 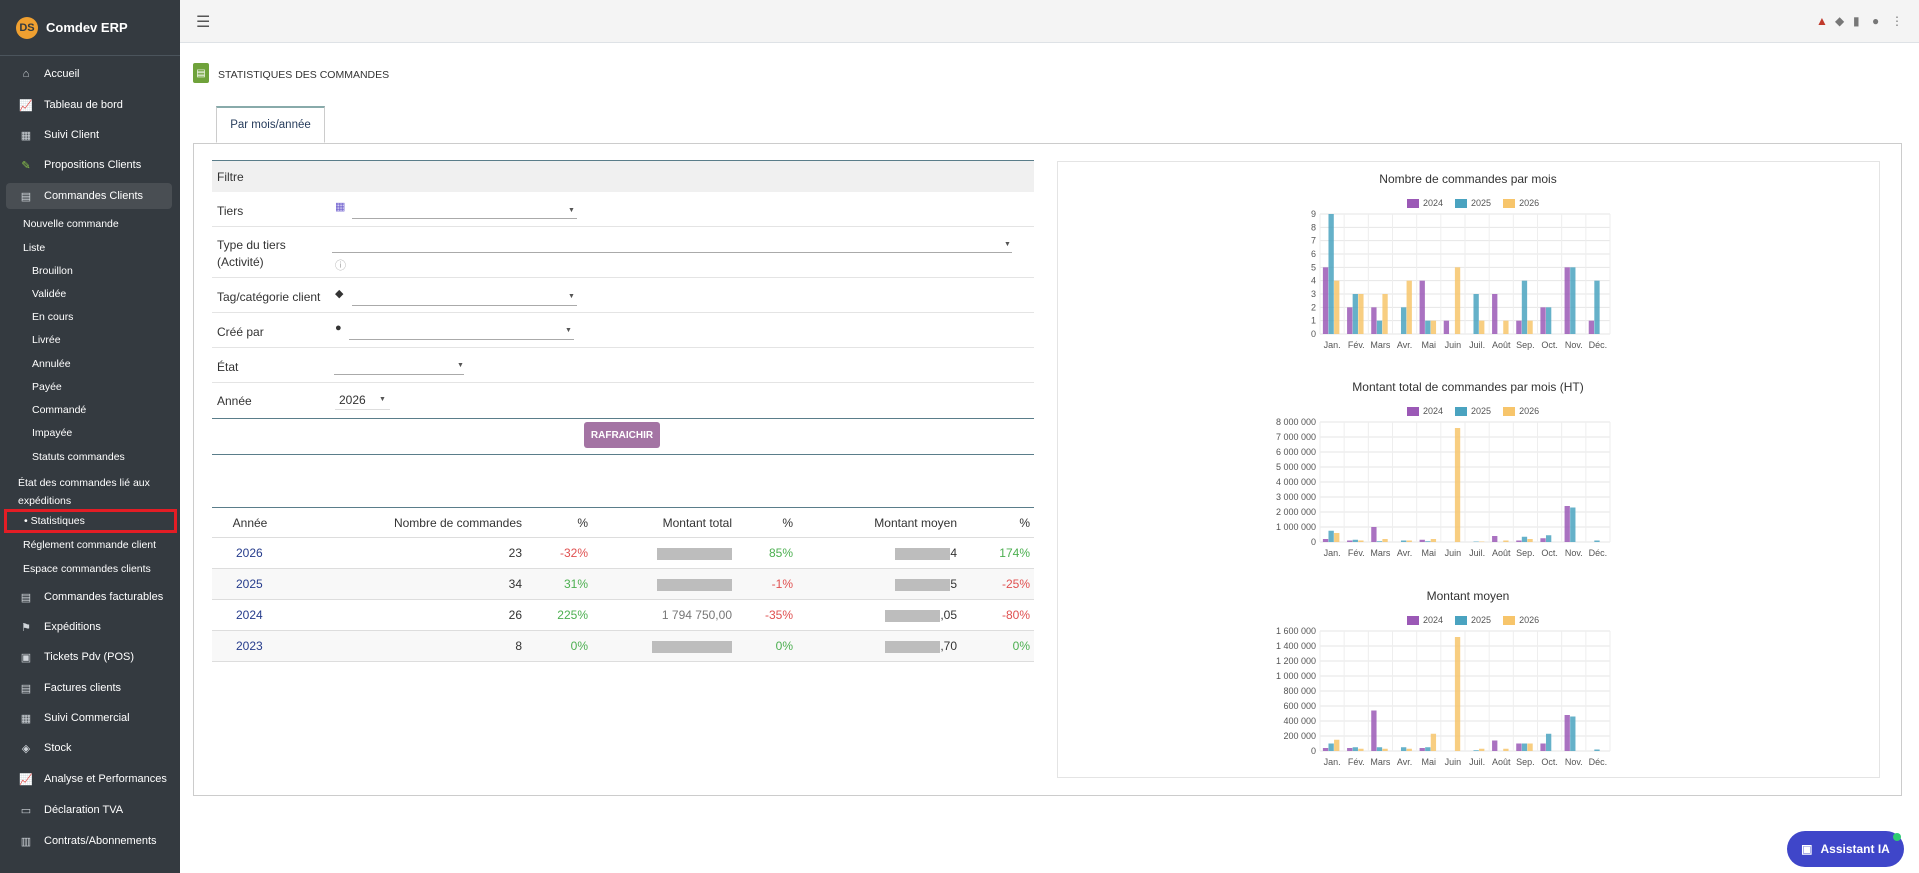 I want to click on year-link: 2026, so click(x=249, y=553).